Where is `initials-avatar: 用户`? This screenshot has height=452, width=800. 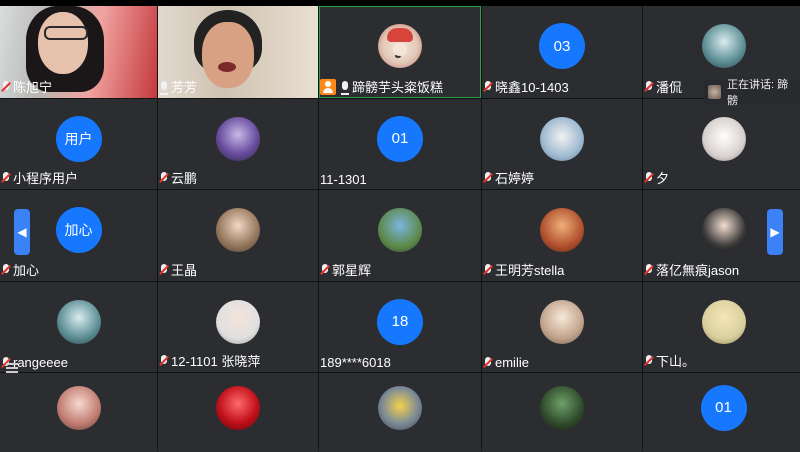
initials-avatar: 用户 is located at coordinates (78, 138).